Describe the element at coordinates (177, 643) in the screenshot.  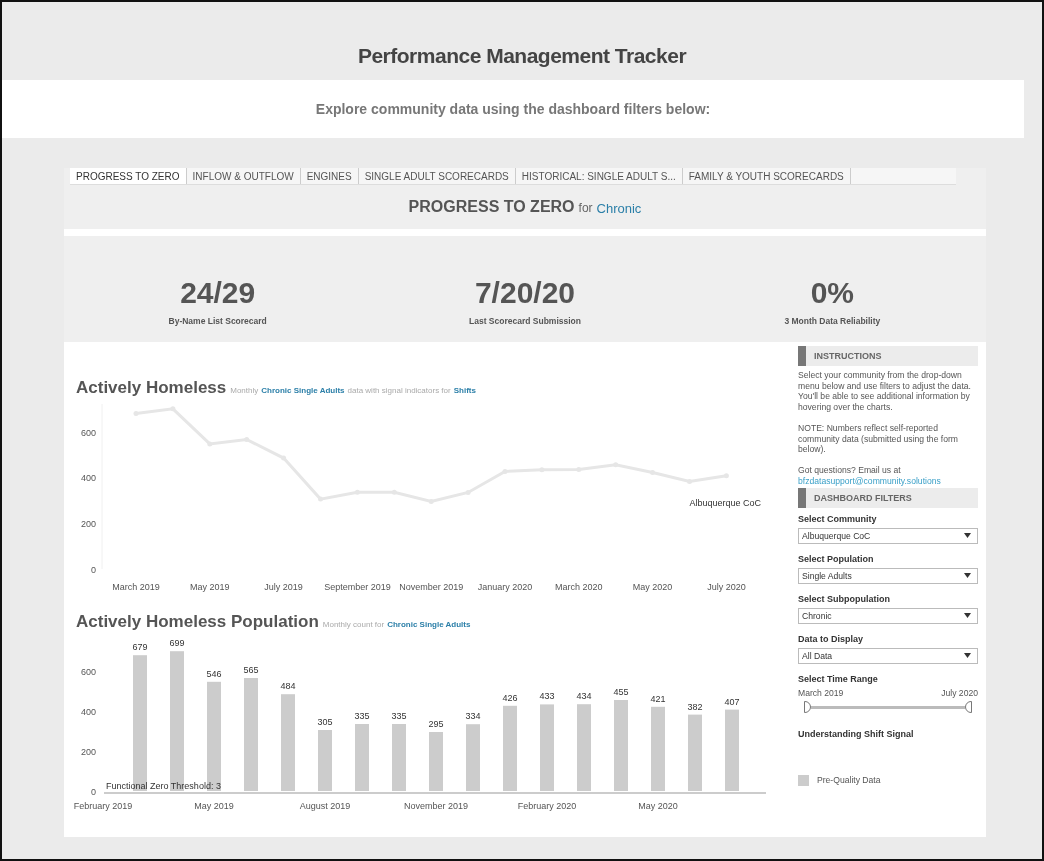
I see `data-label: 699` at that location.